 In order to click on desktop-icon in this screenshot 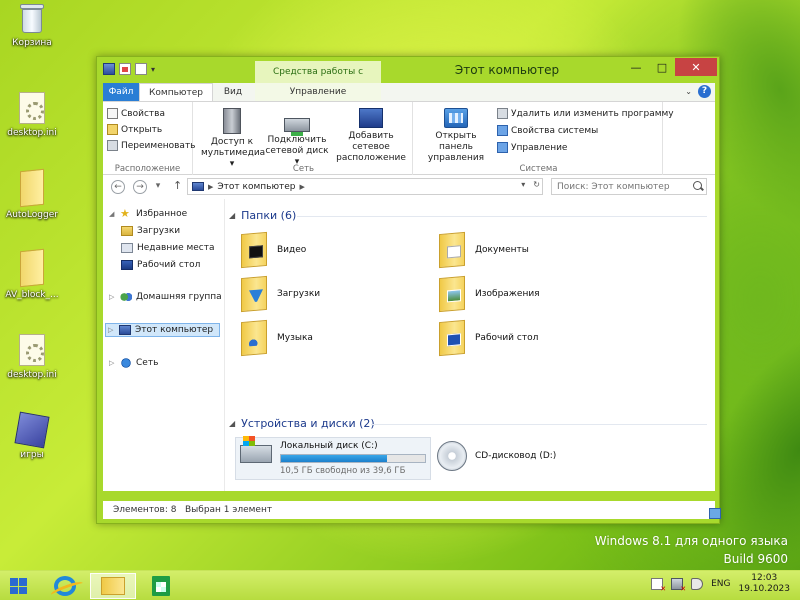, I will do `click(127, 265)`.